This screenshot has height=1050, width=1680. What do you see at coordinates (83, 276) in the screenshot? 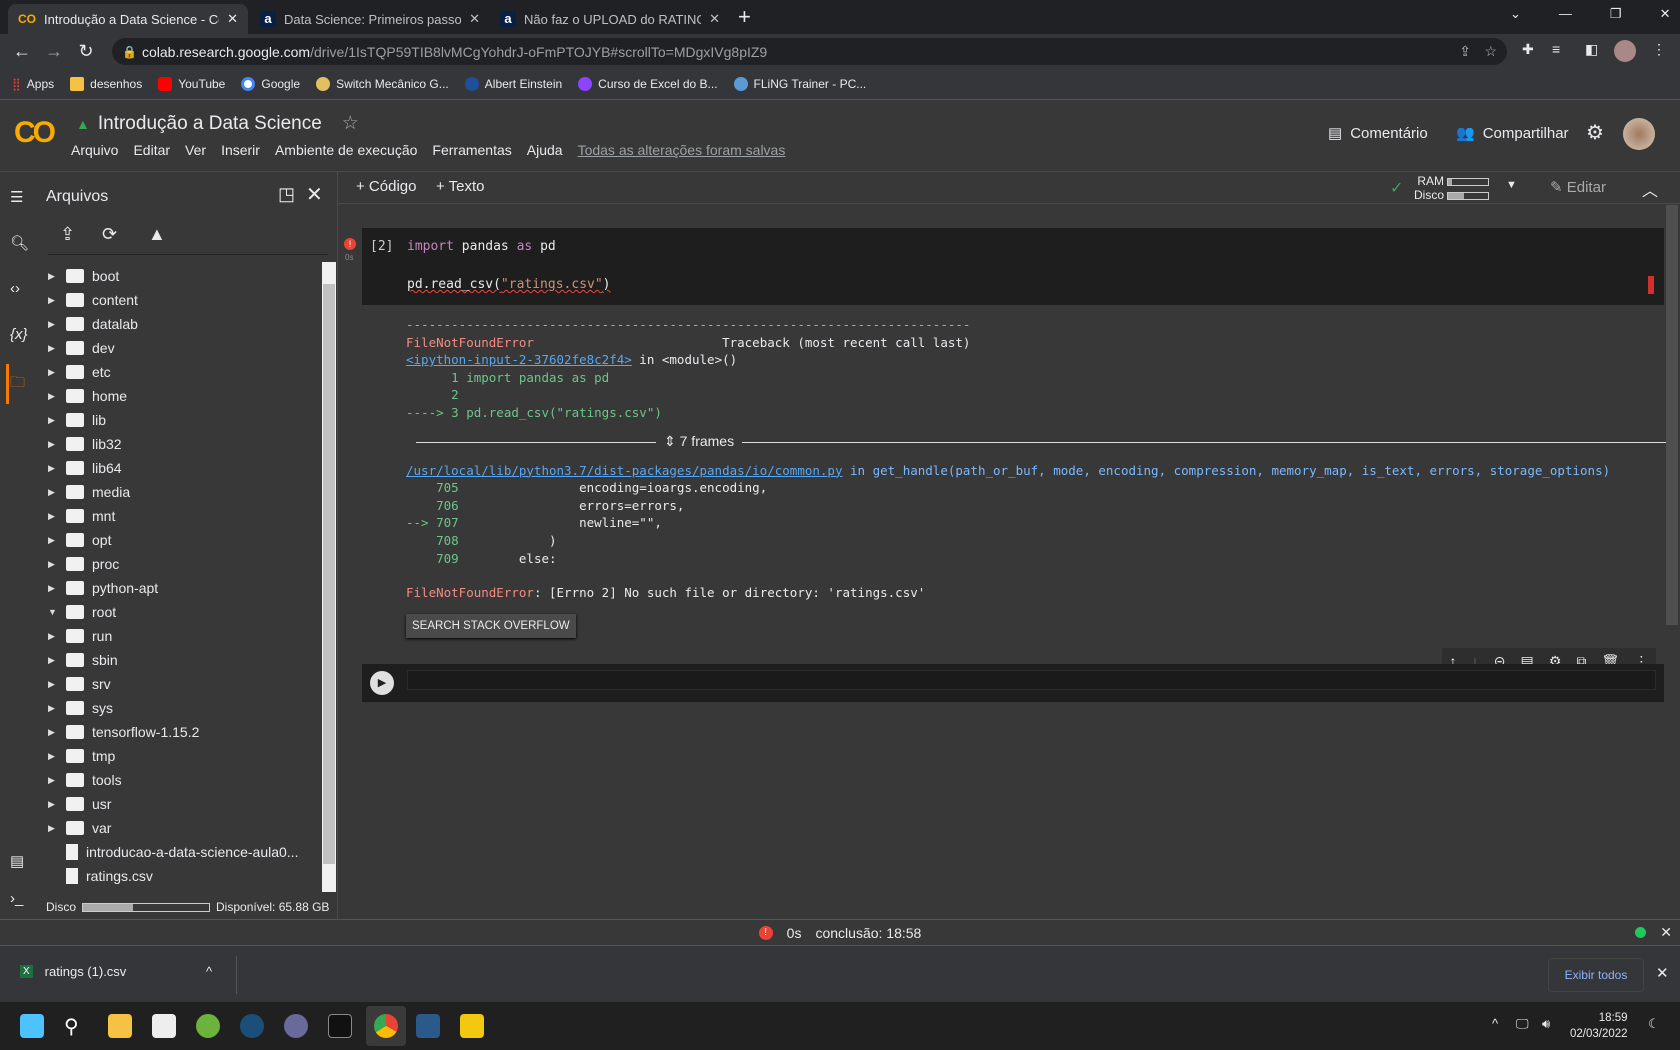
I see `folder-item: ▶ boot` at bounding box center [83, 276].